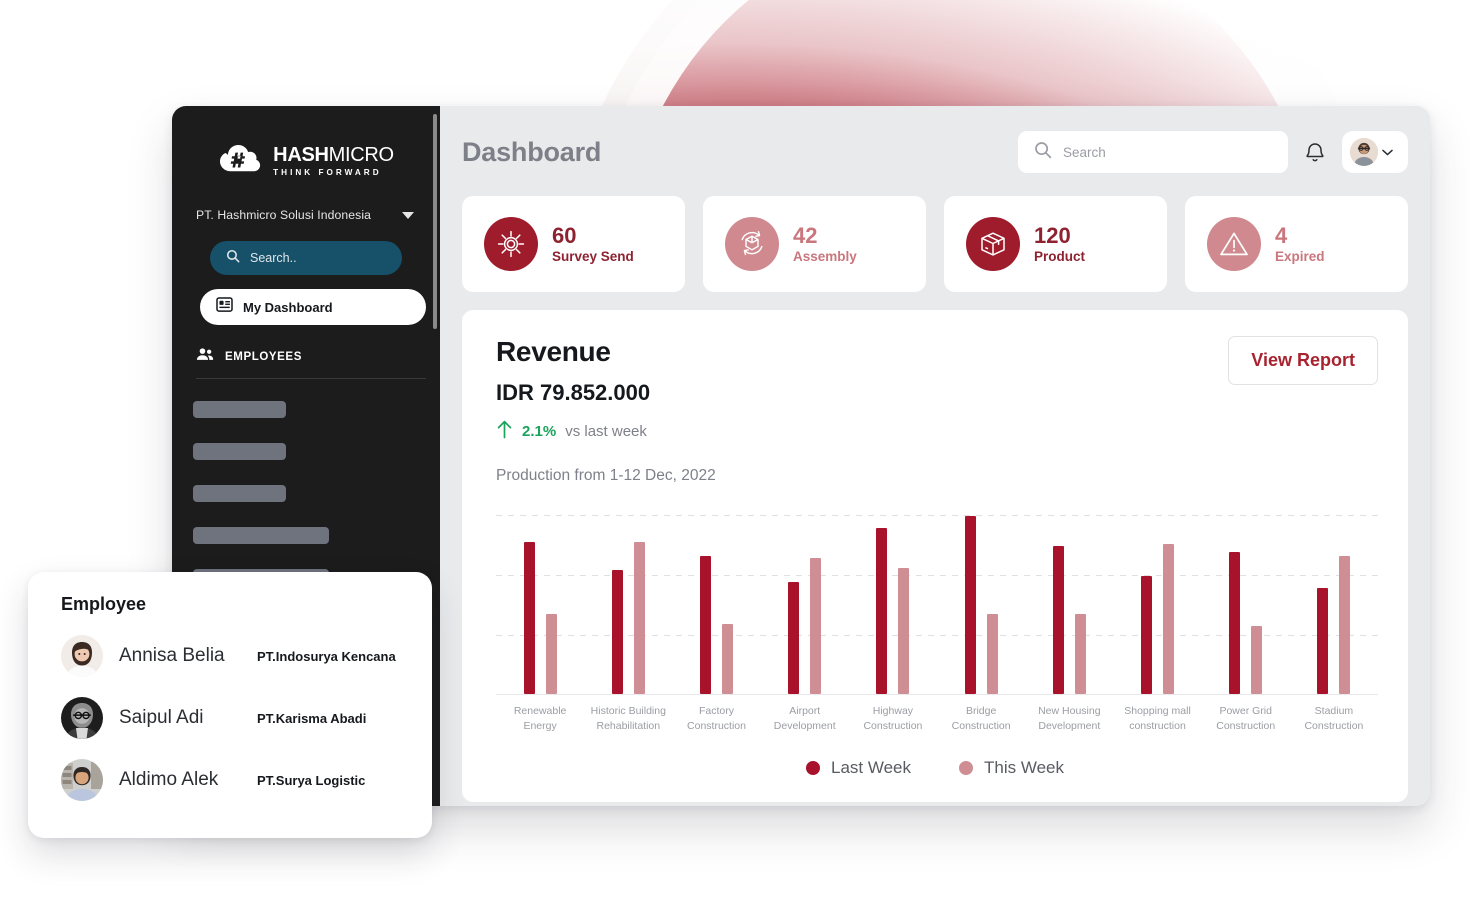  I want to click on revenue-amount: IDR 79.852.000, so click(573, 392).